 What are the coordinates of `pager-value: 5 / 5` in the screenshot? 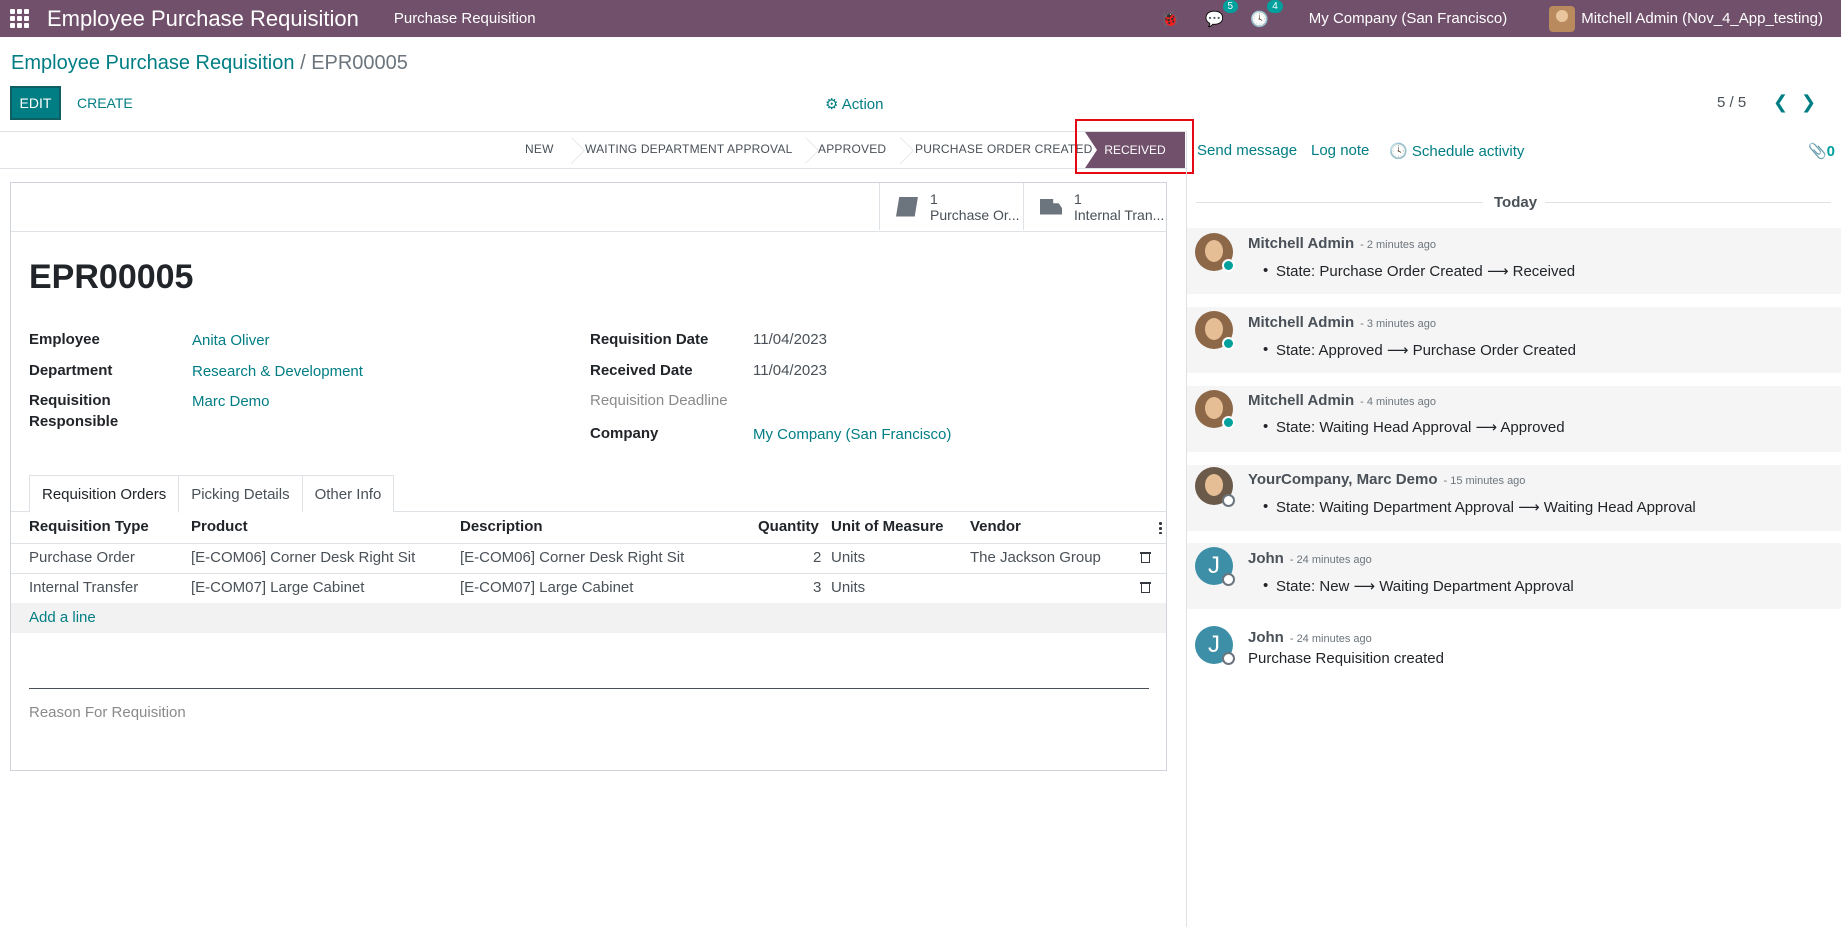 It's located at (1731, 102).